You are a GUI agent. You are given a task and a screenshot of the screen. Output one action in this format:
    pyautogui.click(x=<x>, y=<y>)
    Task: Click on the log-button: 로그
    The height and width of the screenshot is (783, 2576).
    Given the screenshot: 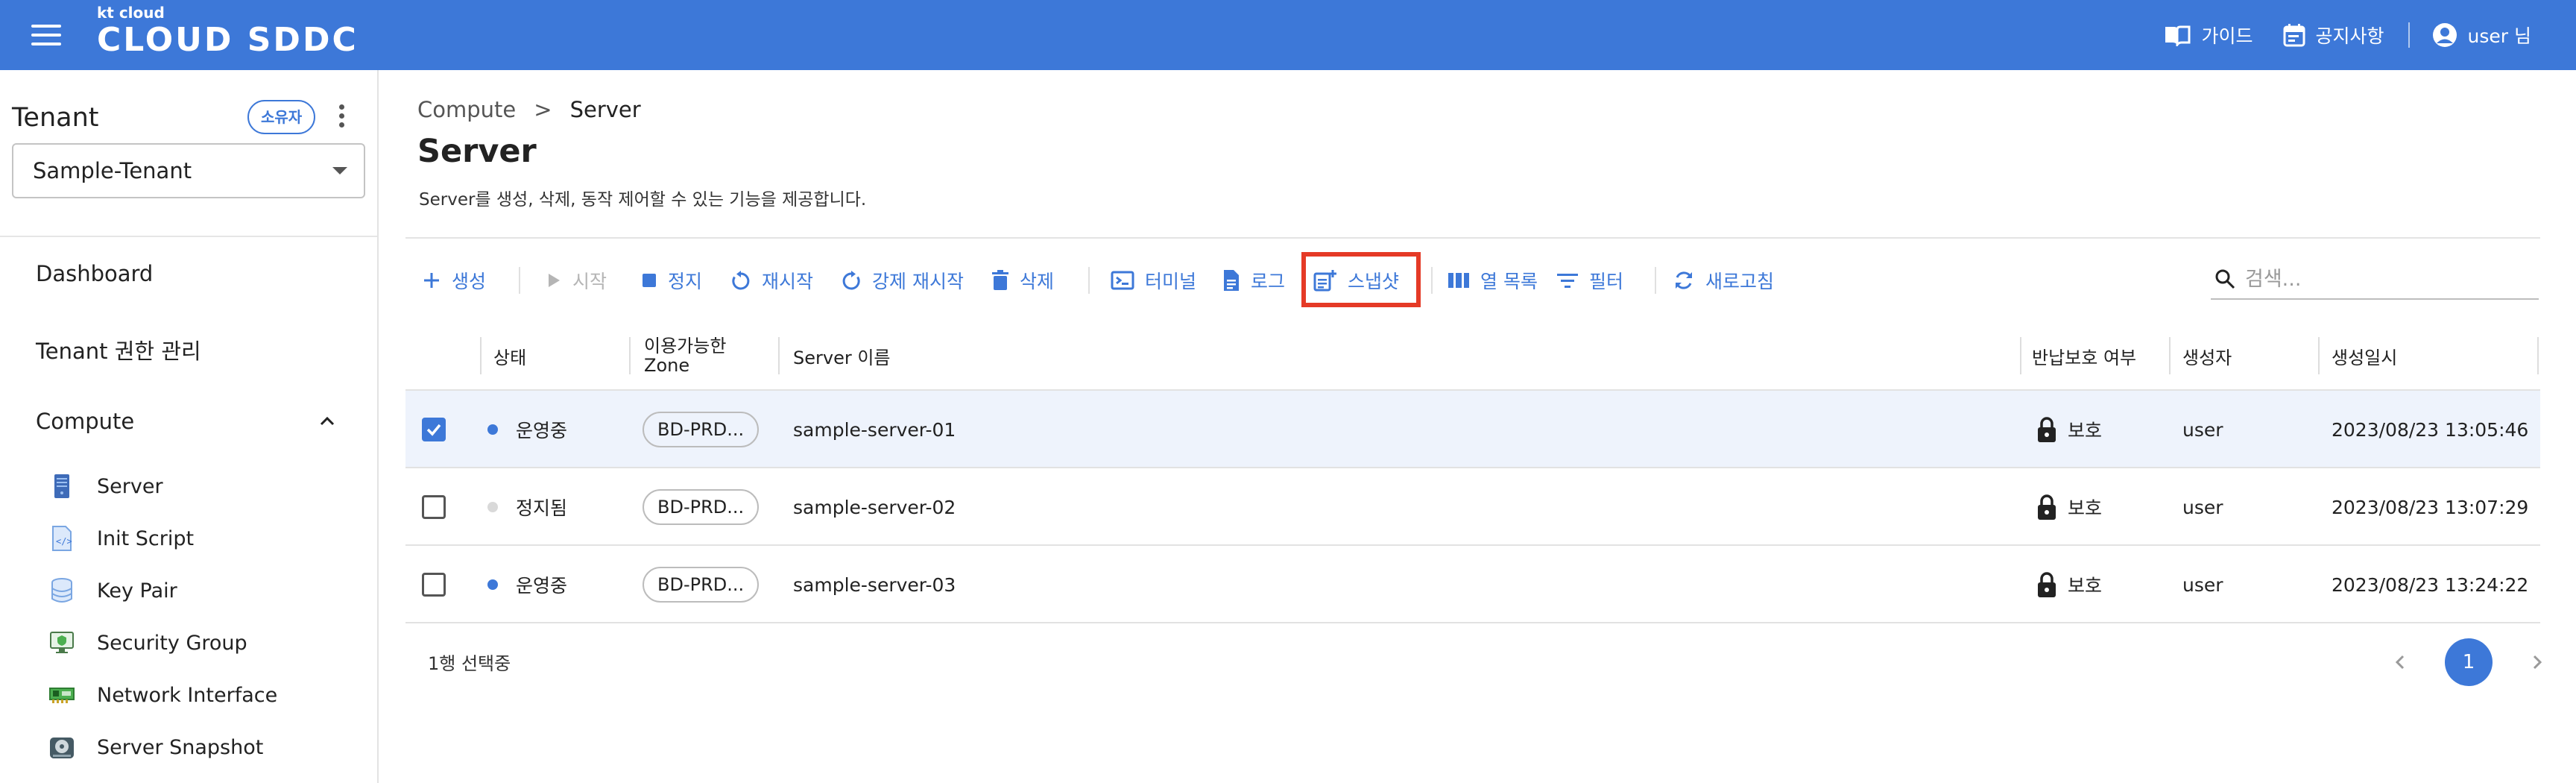 What is the action you would take?
    pyautogui.click(x=1253, y=280)
    